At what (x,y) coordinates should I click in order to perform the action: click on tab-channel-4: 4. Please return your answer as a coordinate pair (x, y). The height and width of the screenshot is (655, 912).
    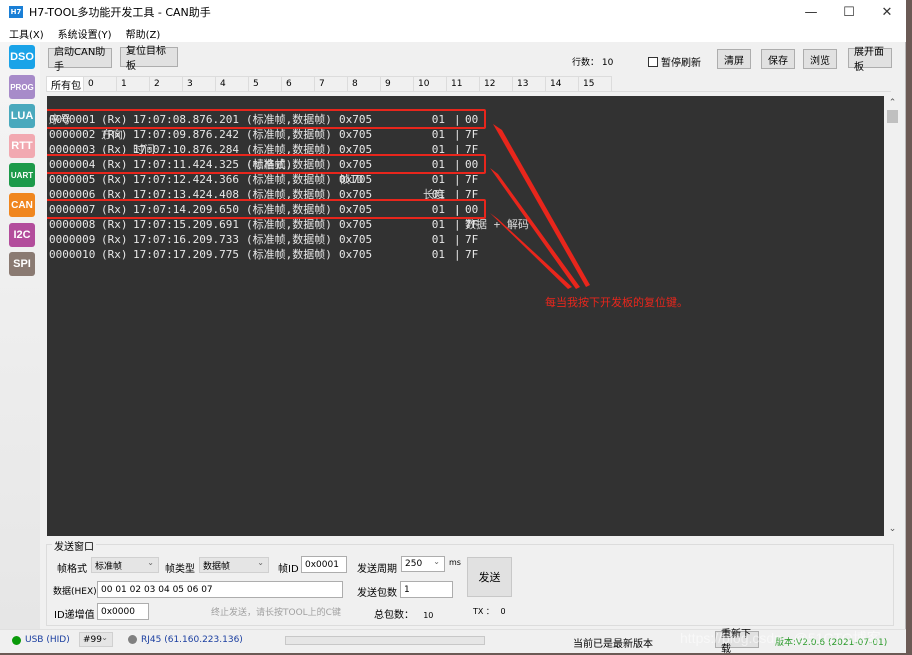
    Looking at the image, I should click on (232, 84).